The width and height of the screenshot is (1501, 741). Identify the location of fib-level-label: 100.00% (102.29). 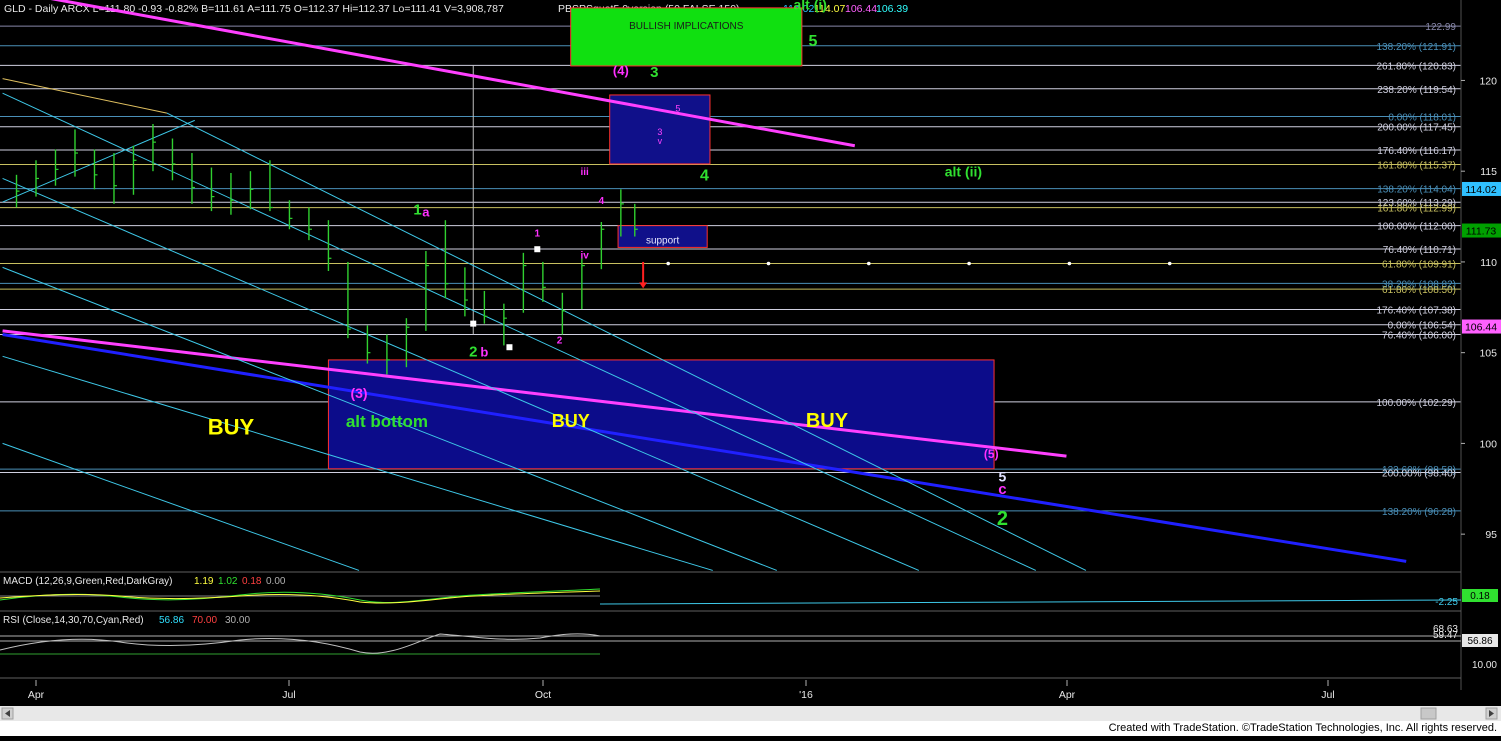
(1416, 403).